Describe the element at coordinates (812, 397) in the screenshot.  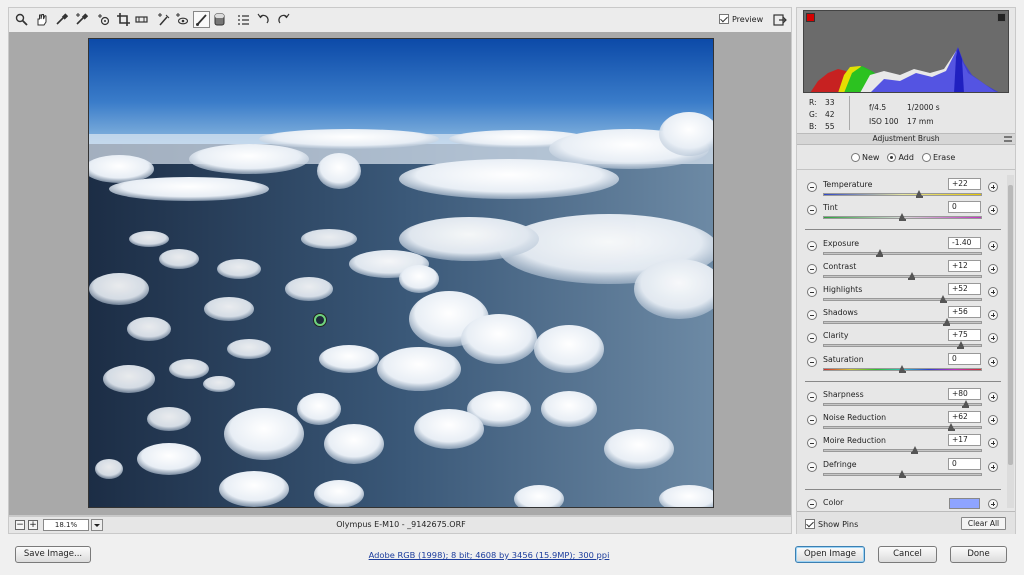
I see `sharpness-minus-button` at that location.